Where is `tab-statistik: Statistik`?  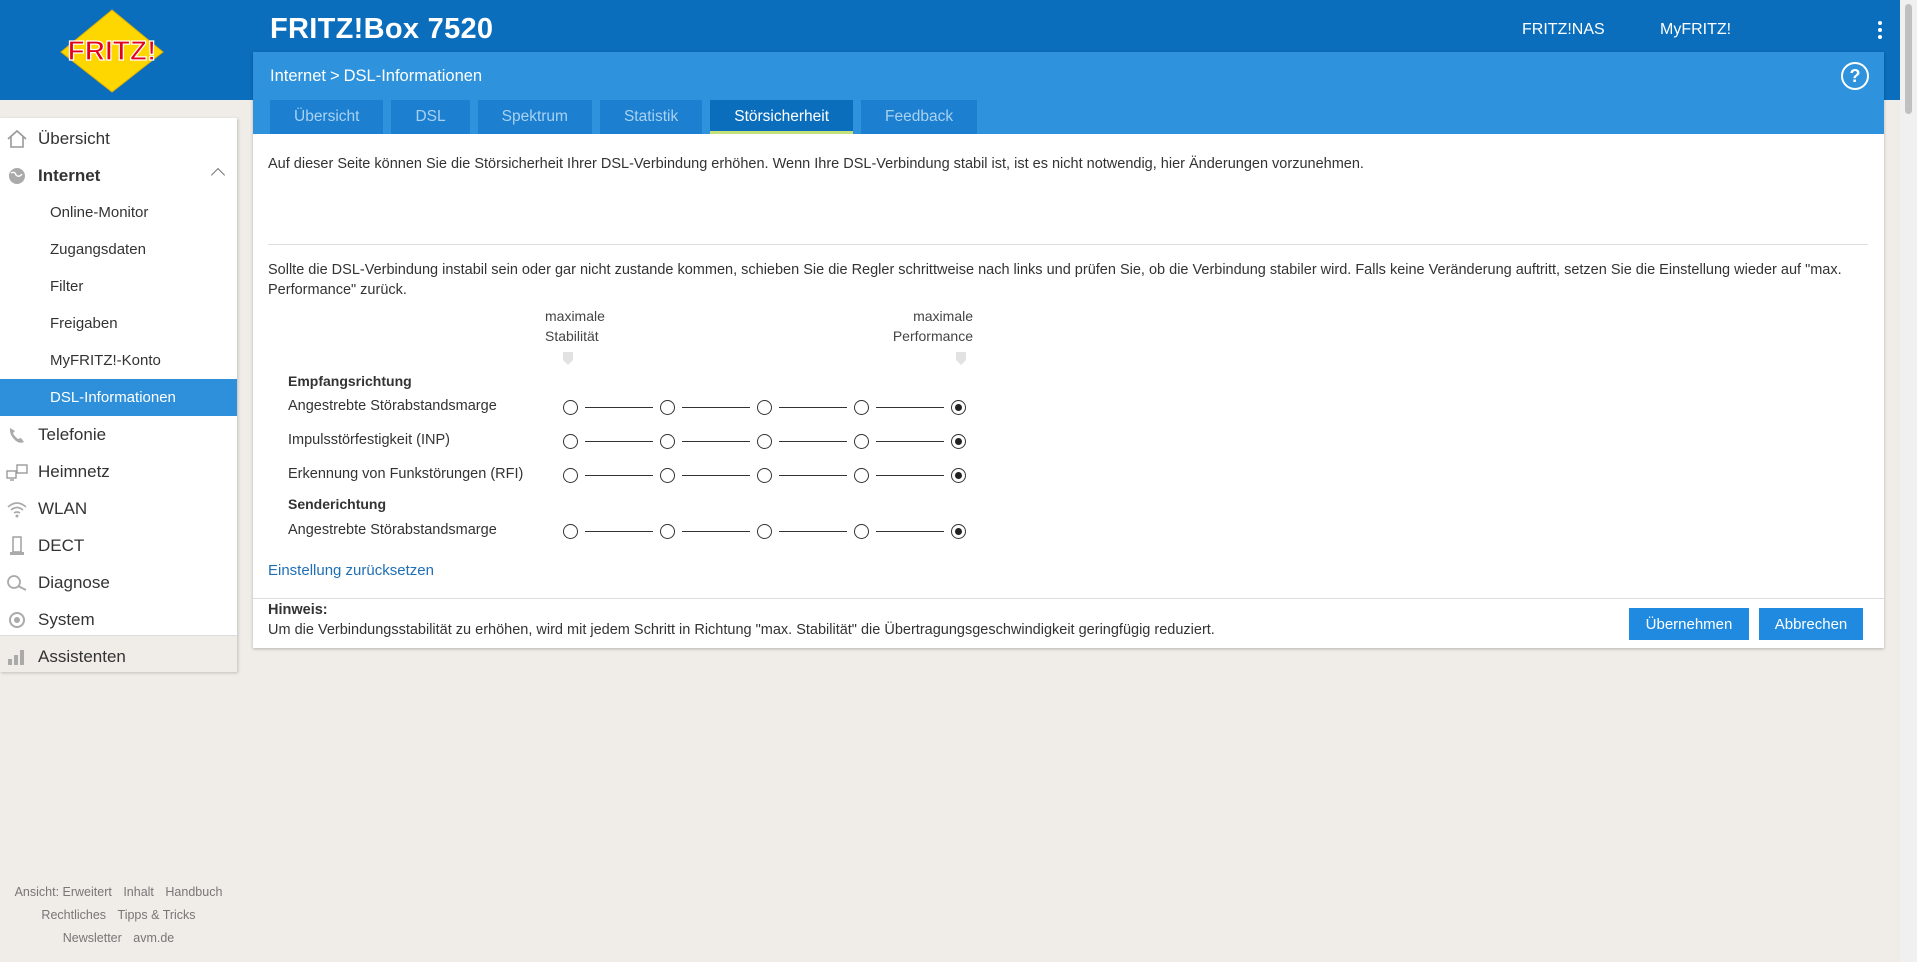 tab-statistik: Statistik is located at coordinates (651, 117).